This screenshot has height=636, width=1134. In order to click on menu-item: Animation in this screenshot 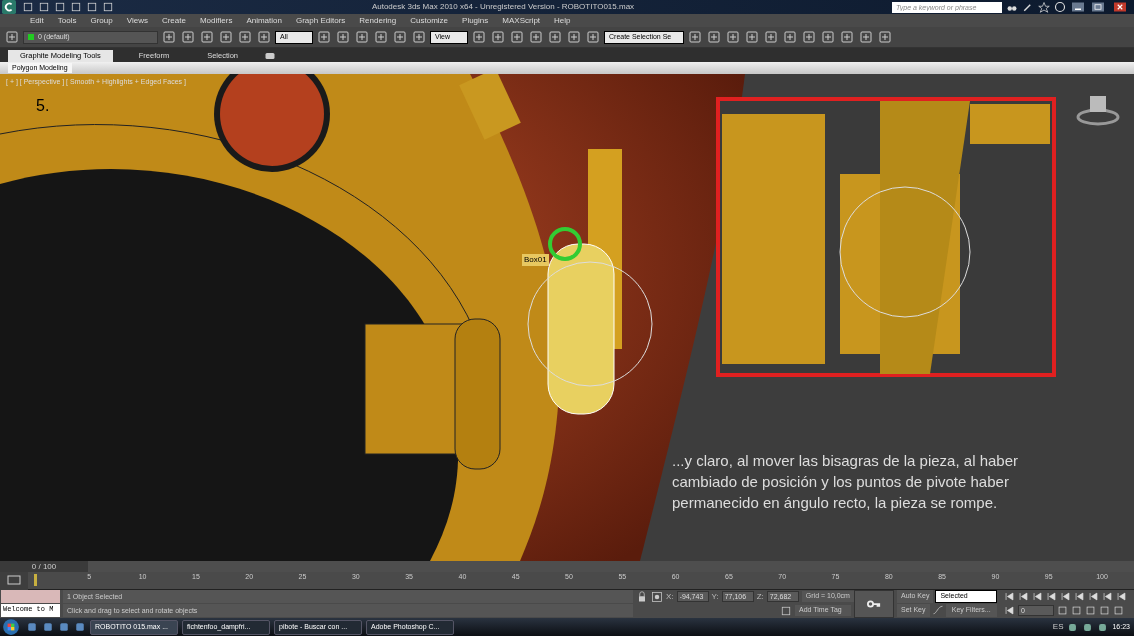, I will do `click(264, 20)`.